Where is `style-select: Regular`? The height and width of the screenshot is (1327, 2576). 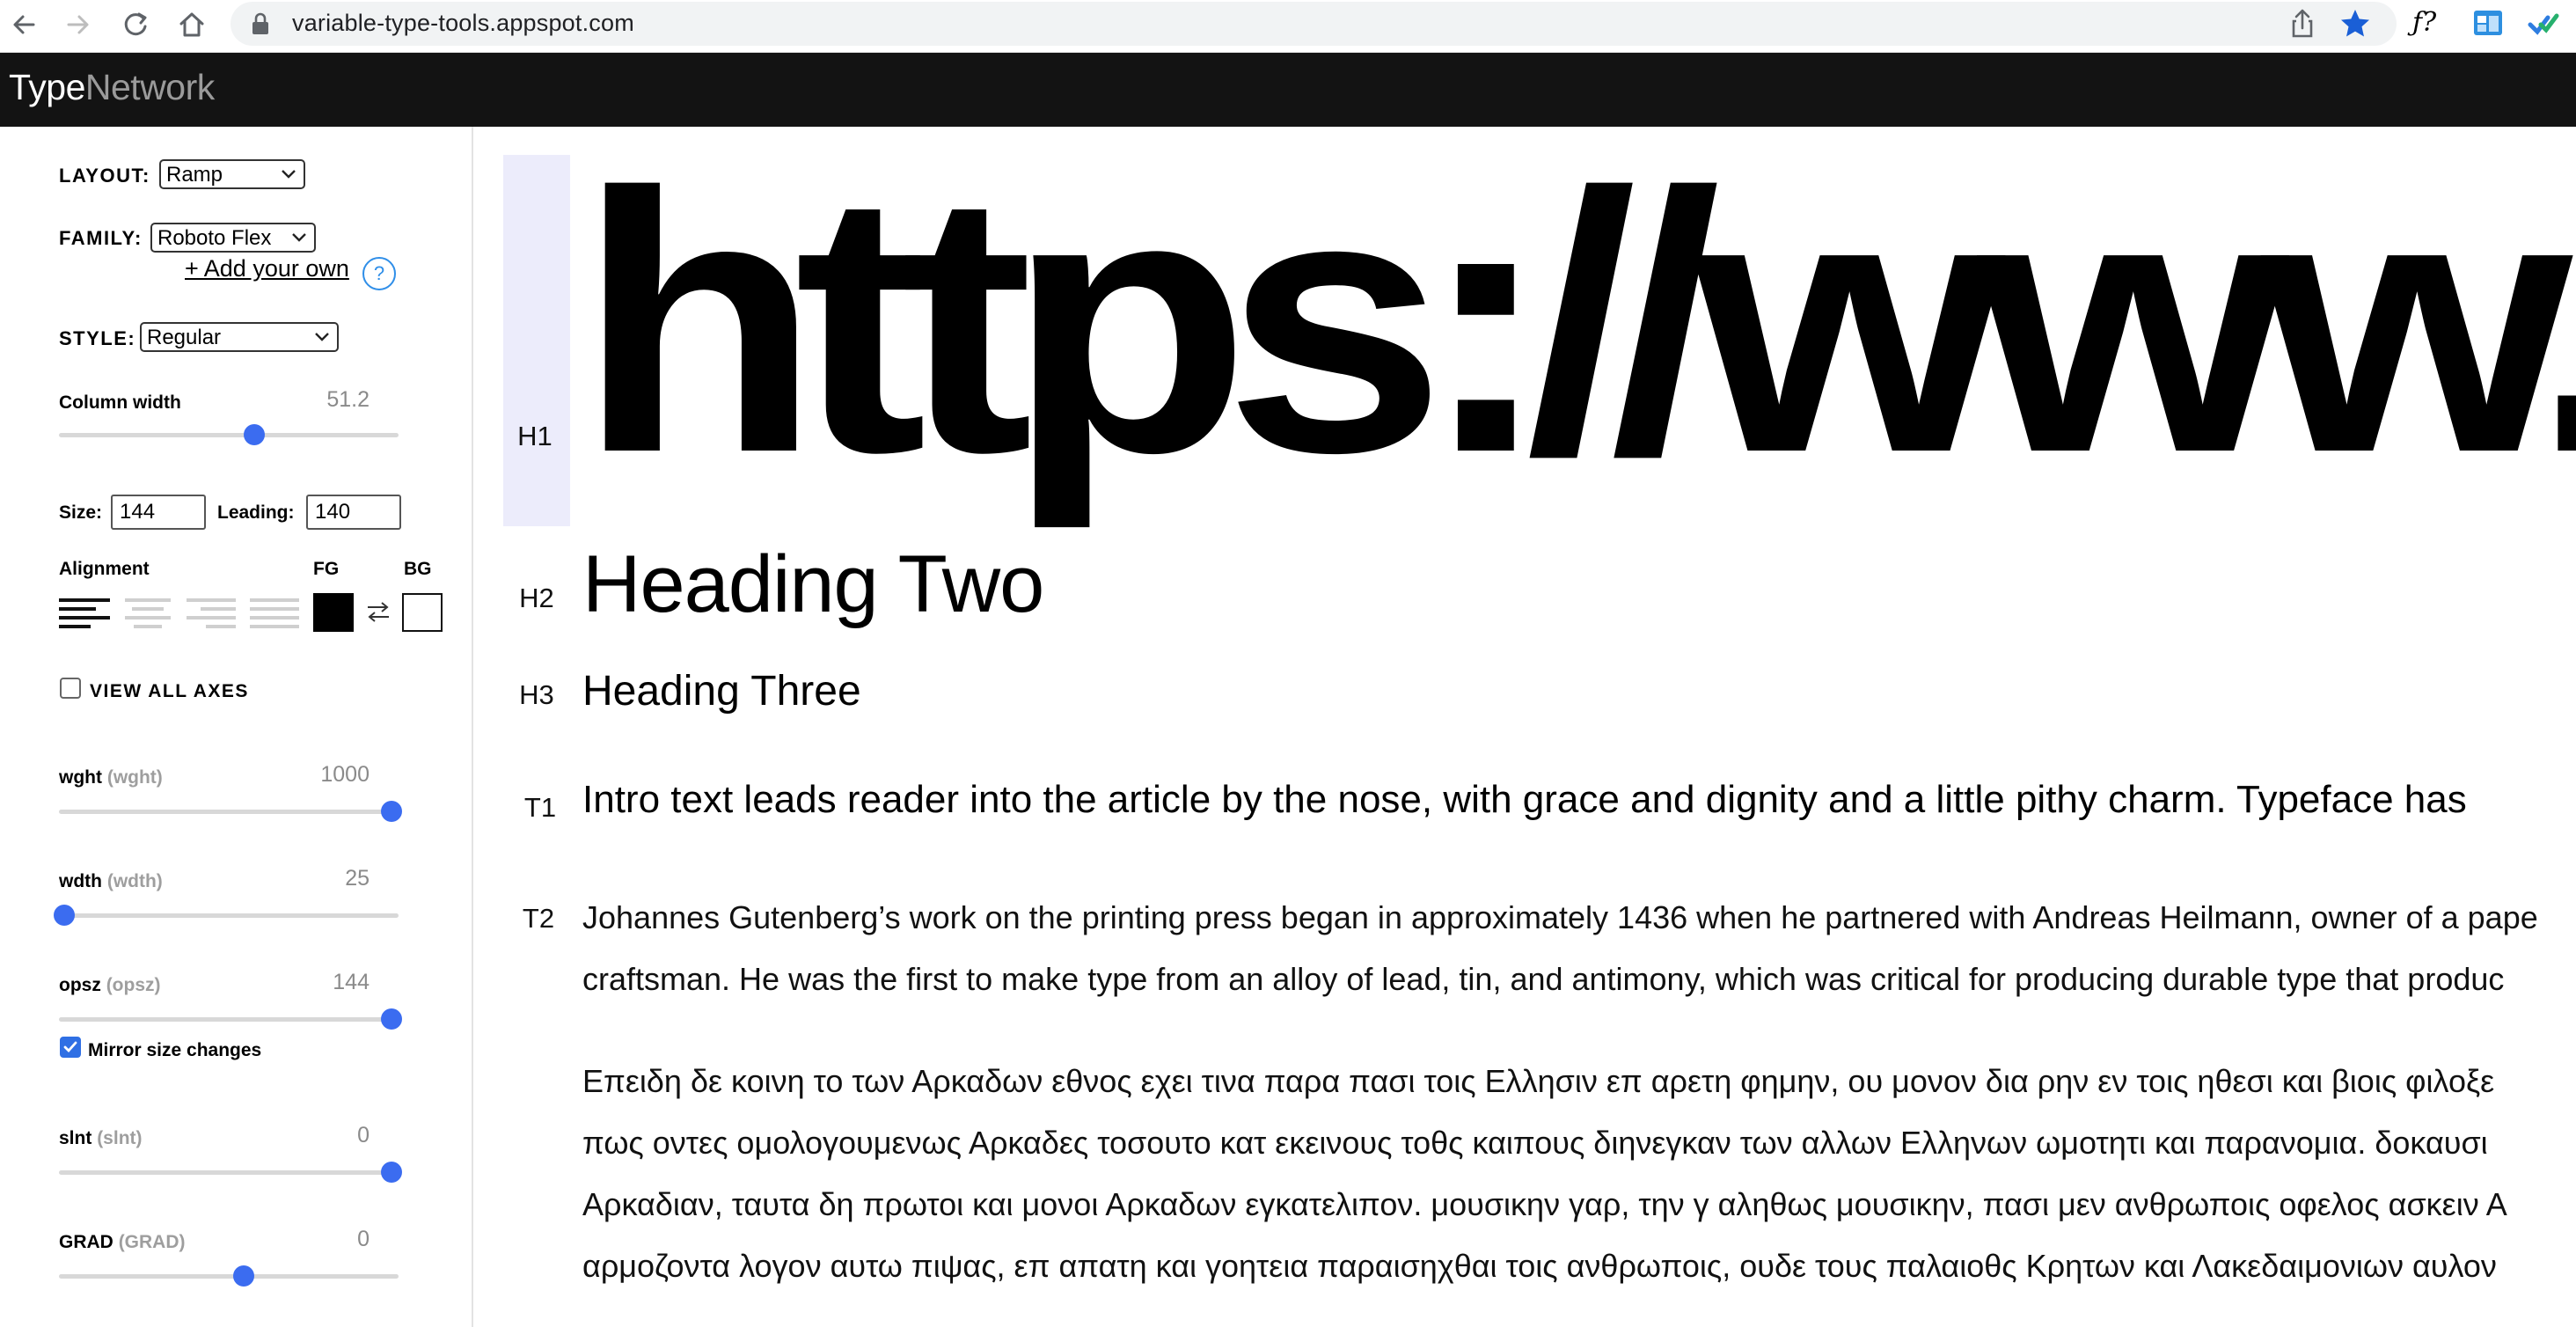
style-select: Regular is located at coordinates (239, 337).